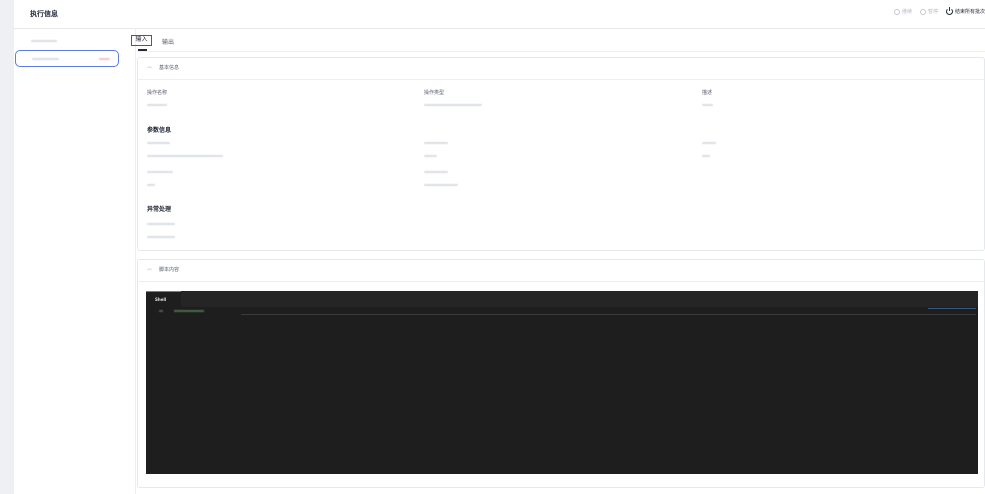 The width and height of the screenshot is (985, 494). I want to click on exception-value, so click(161, 237).